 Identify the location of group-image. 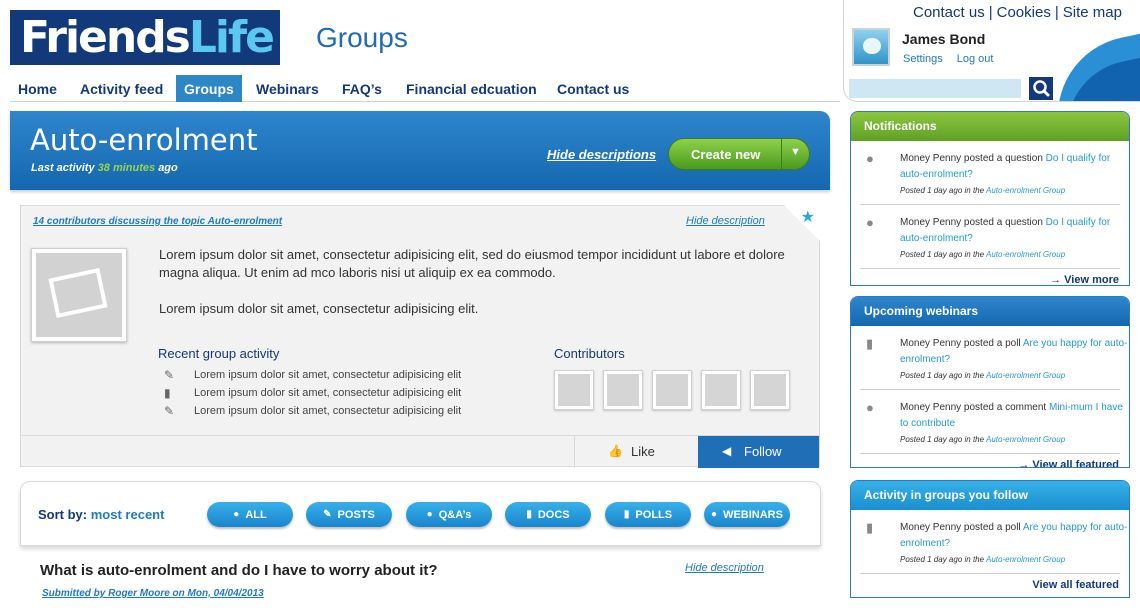
(79, 295).